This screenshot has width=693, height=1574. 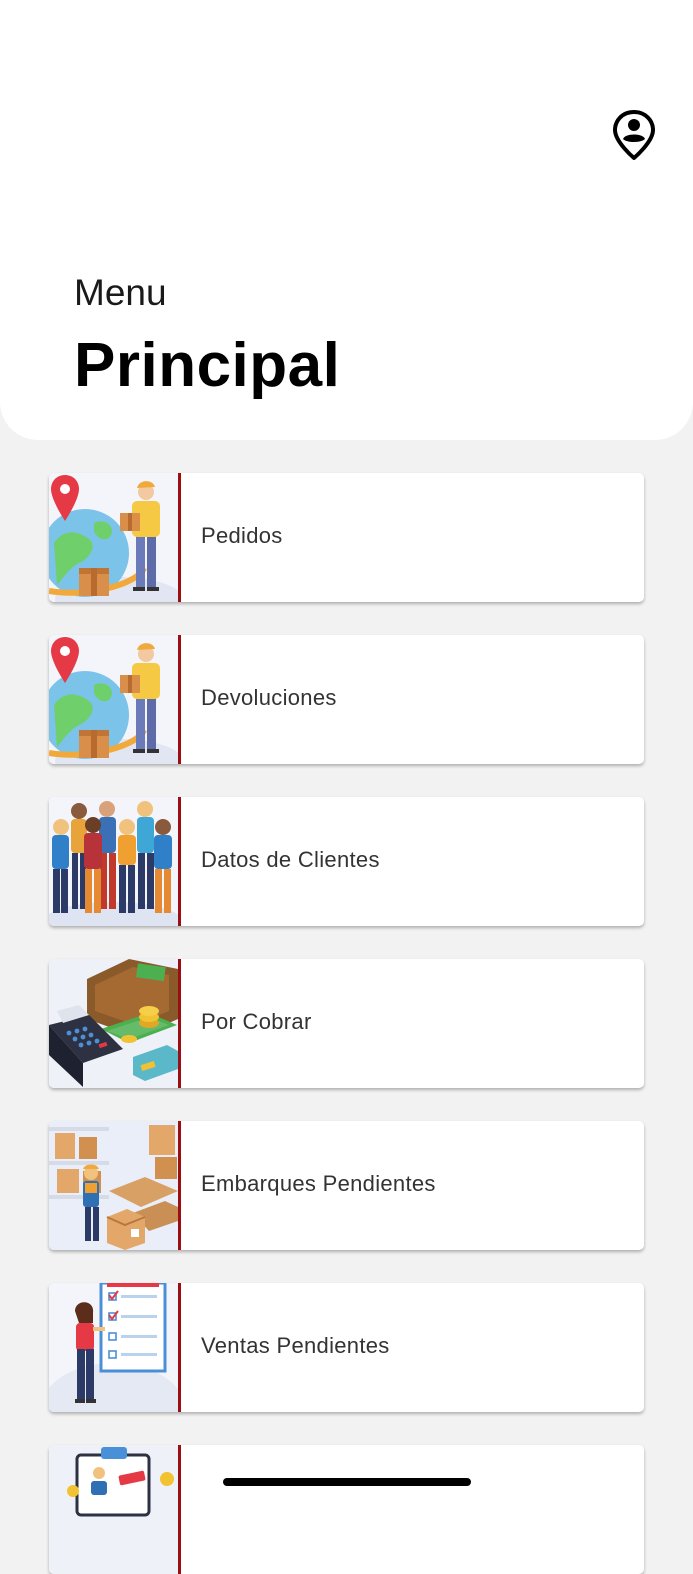 I want to click on wallet-payment-illustration, so click(x=113, y=1023).